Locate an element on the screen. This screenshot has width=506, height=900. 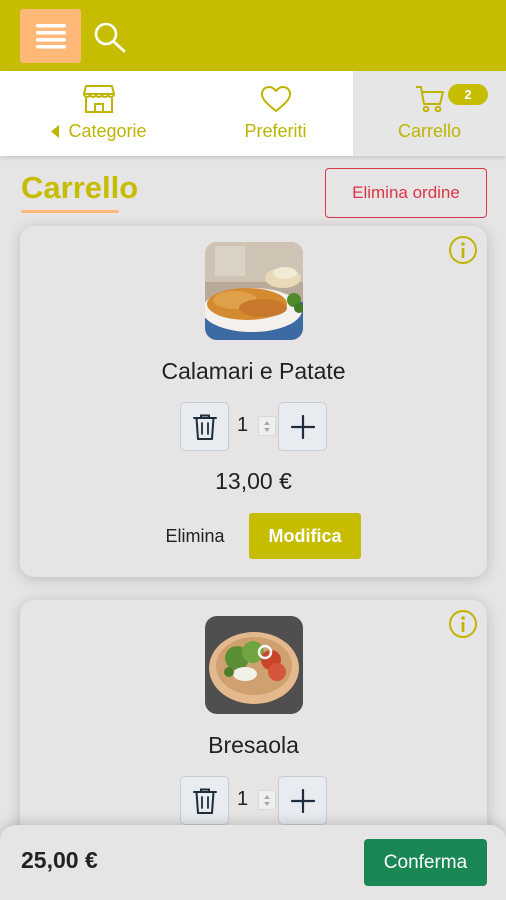
cart-count-badge: 2 is located at coordinates (468, 94).